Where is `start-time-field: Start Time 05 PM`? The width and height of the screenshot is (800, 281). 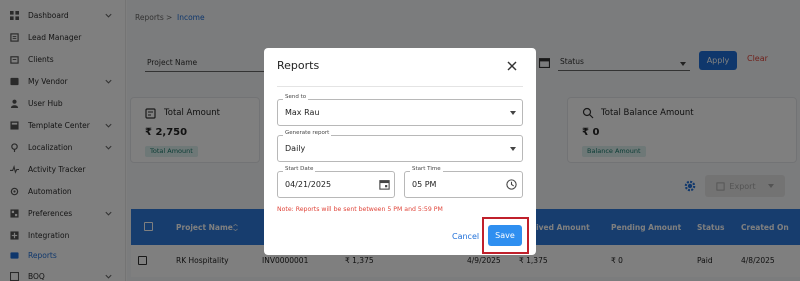 start-time-field: Start Time 05 PM is located at coordinates (463, 182).